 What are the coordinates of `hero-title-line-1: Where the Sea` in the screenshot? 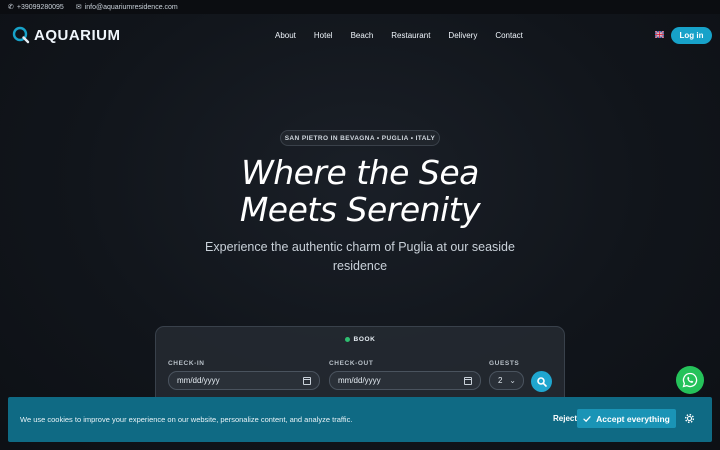 It's located at (360, 172).